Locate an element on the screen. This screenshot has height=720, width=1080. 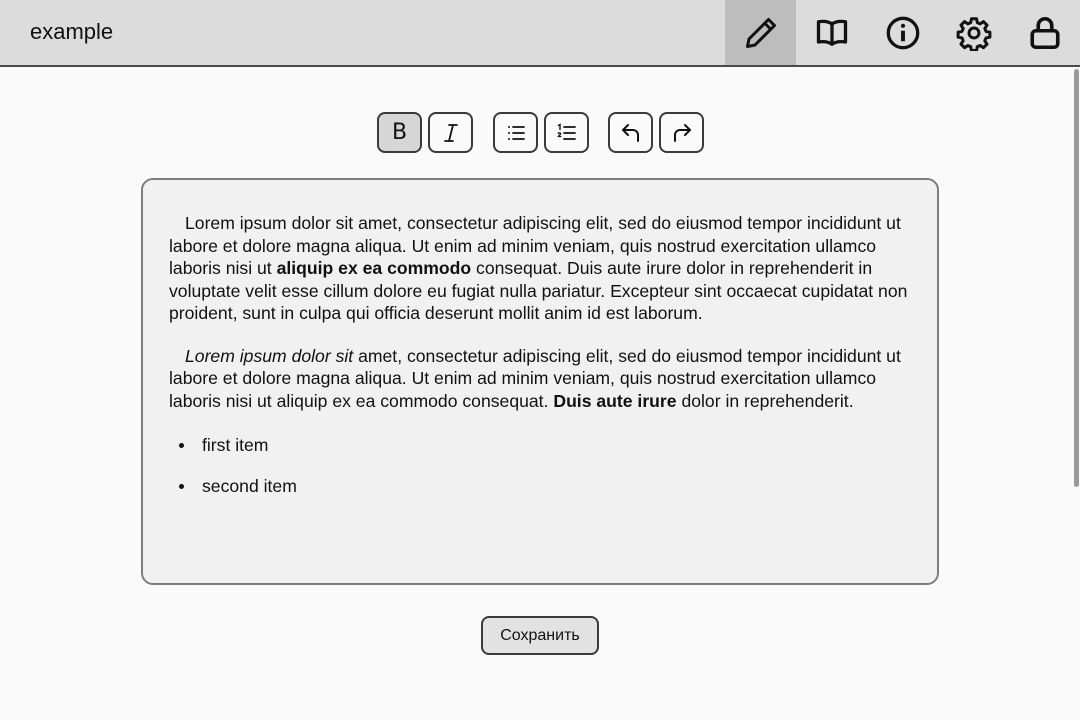
lock-tab is located at coordinates (1044, 32).